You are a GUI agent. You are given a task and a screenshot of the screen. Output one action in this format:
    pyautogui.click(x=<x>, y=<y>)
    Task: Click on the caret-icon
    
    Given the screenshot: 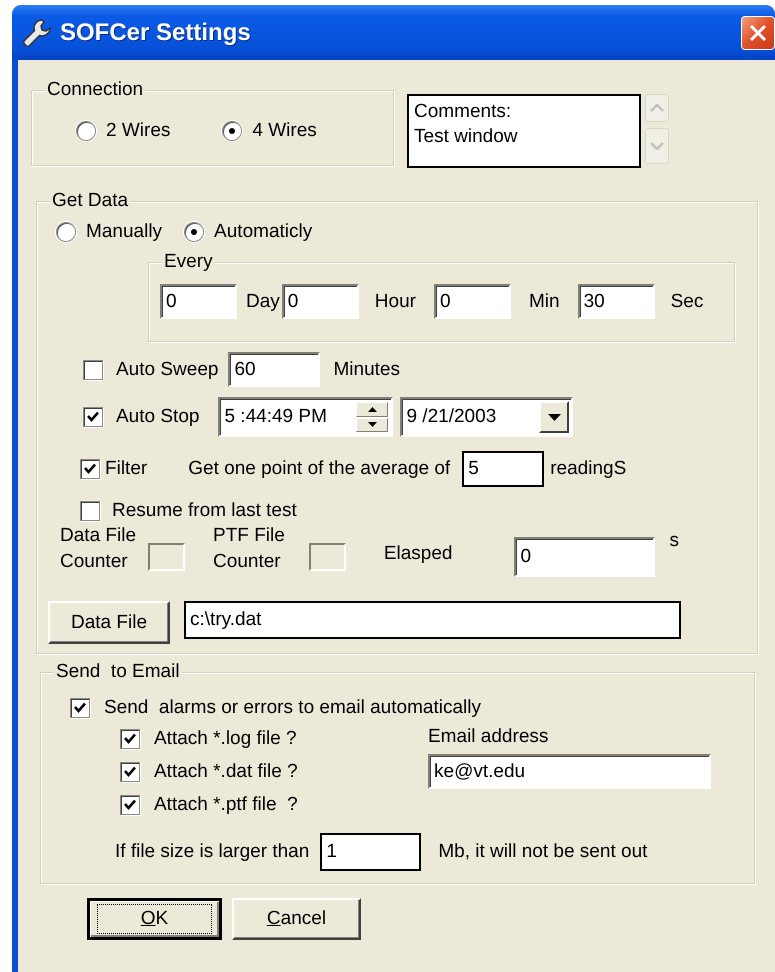 What is the action you would take?
    pyautogui.click(x=554, y=417)
    